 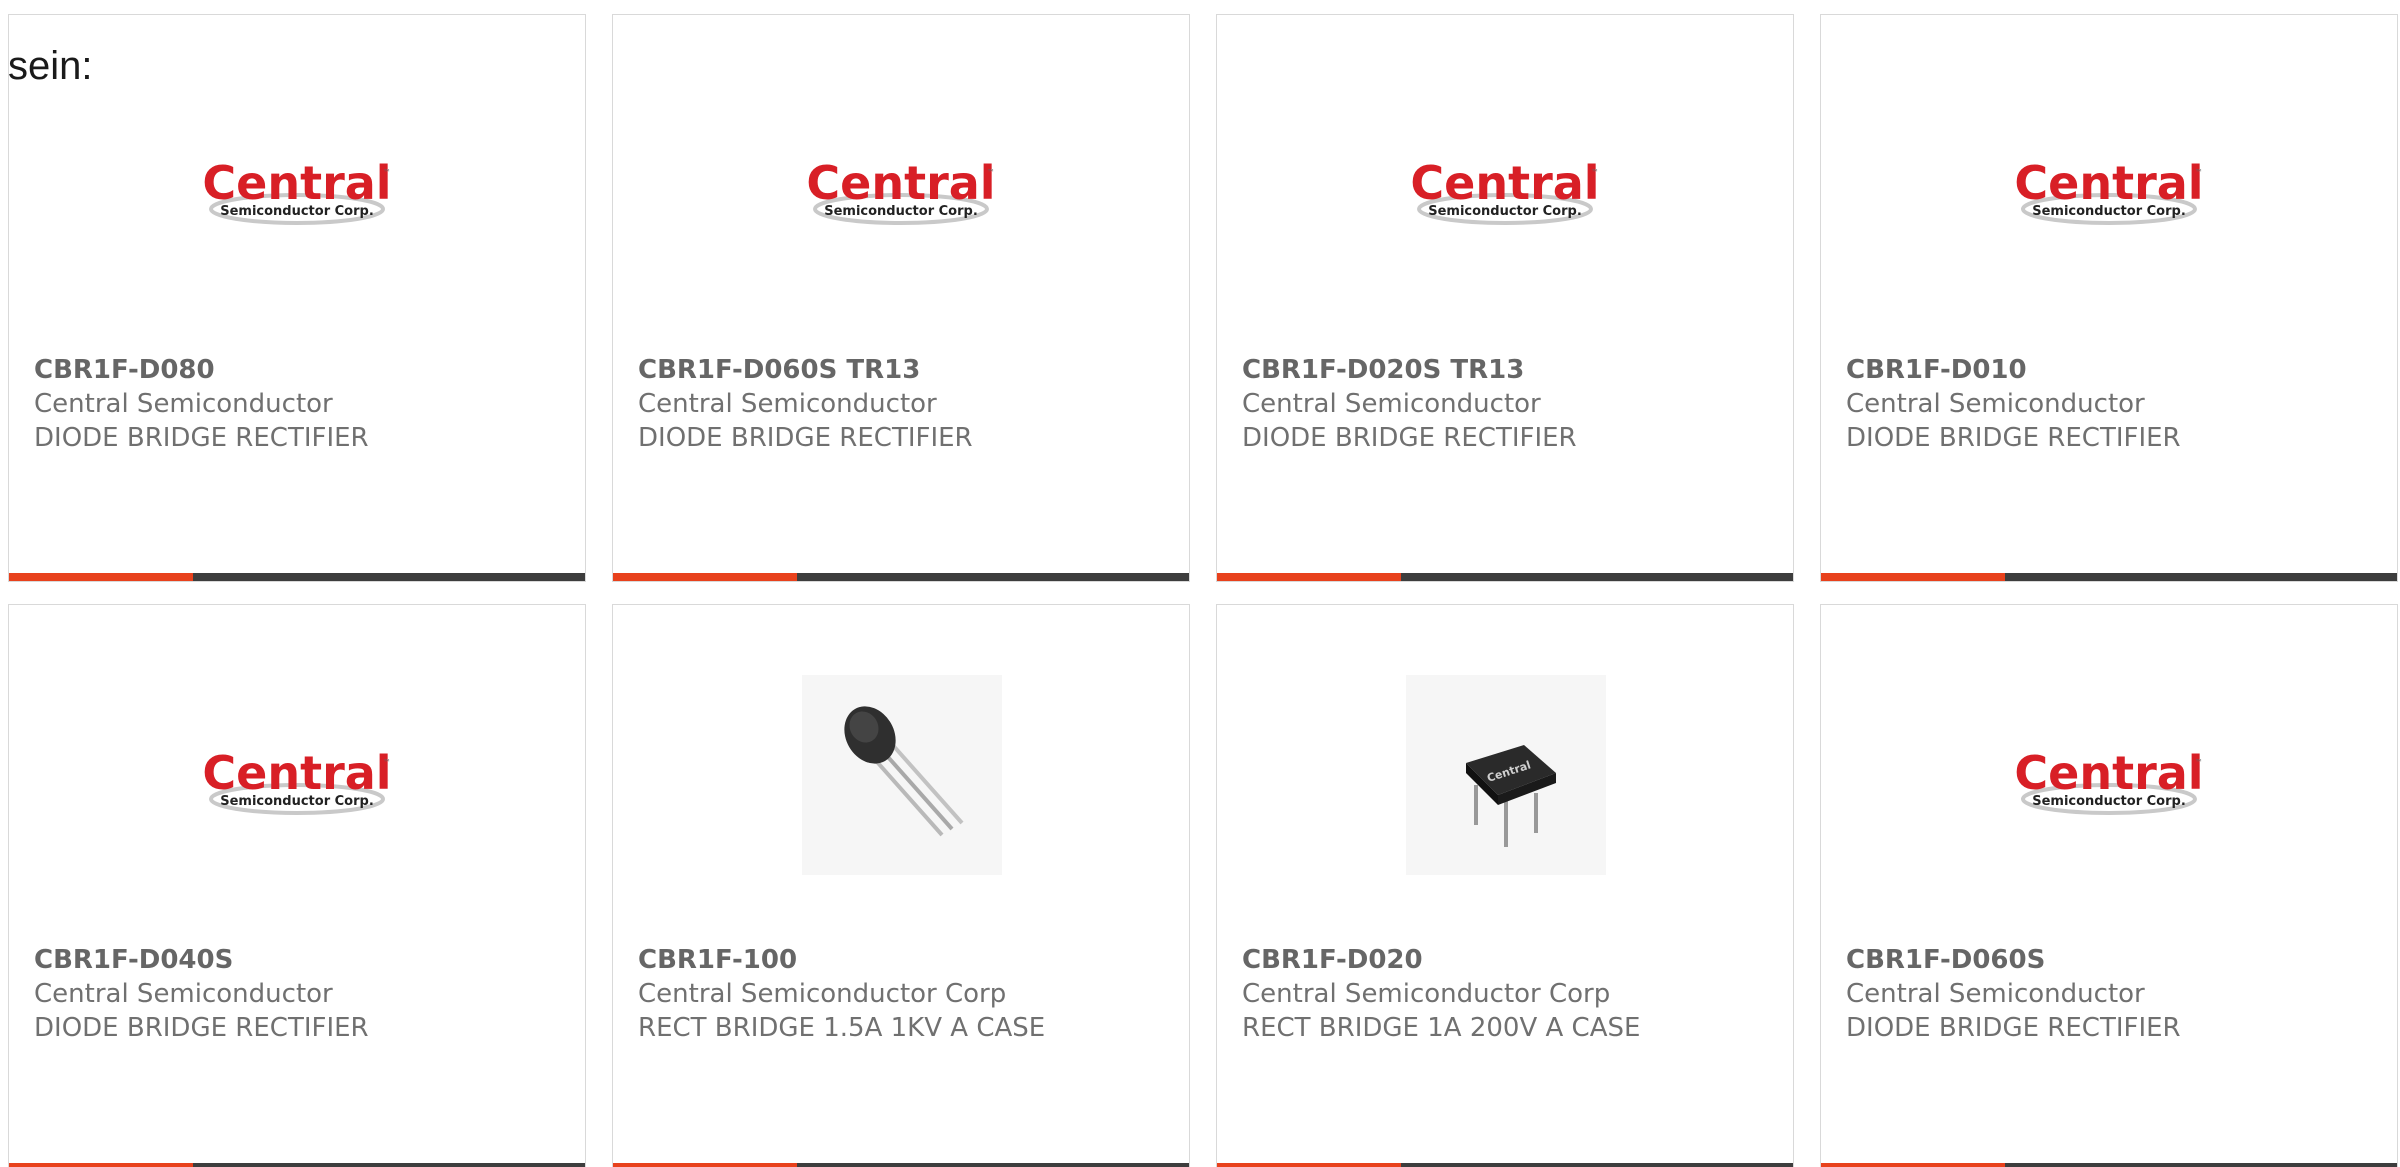 What do you see at coordinates (902, 775) in the screenshot?
I see `to92-package-icon` at bounding box center [902, 775].